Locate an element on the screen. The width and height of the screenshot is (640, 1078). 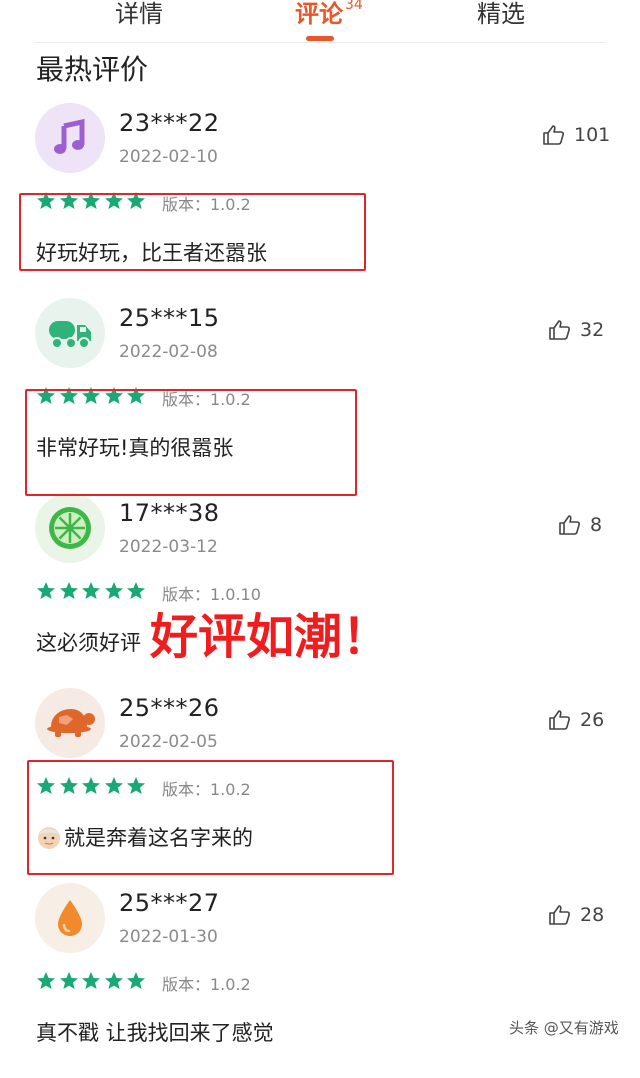
username: 25***26 is located at coordinates (169, 708).